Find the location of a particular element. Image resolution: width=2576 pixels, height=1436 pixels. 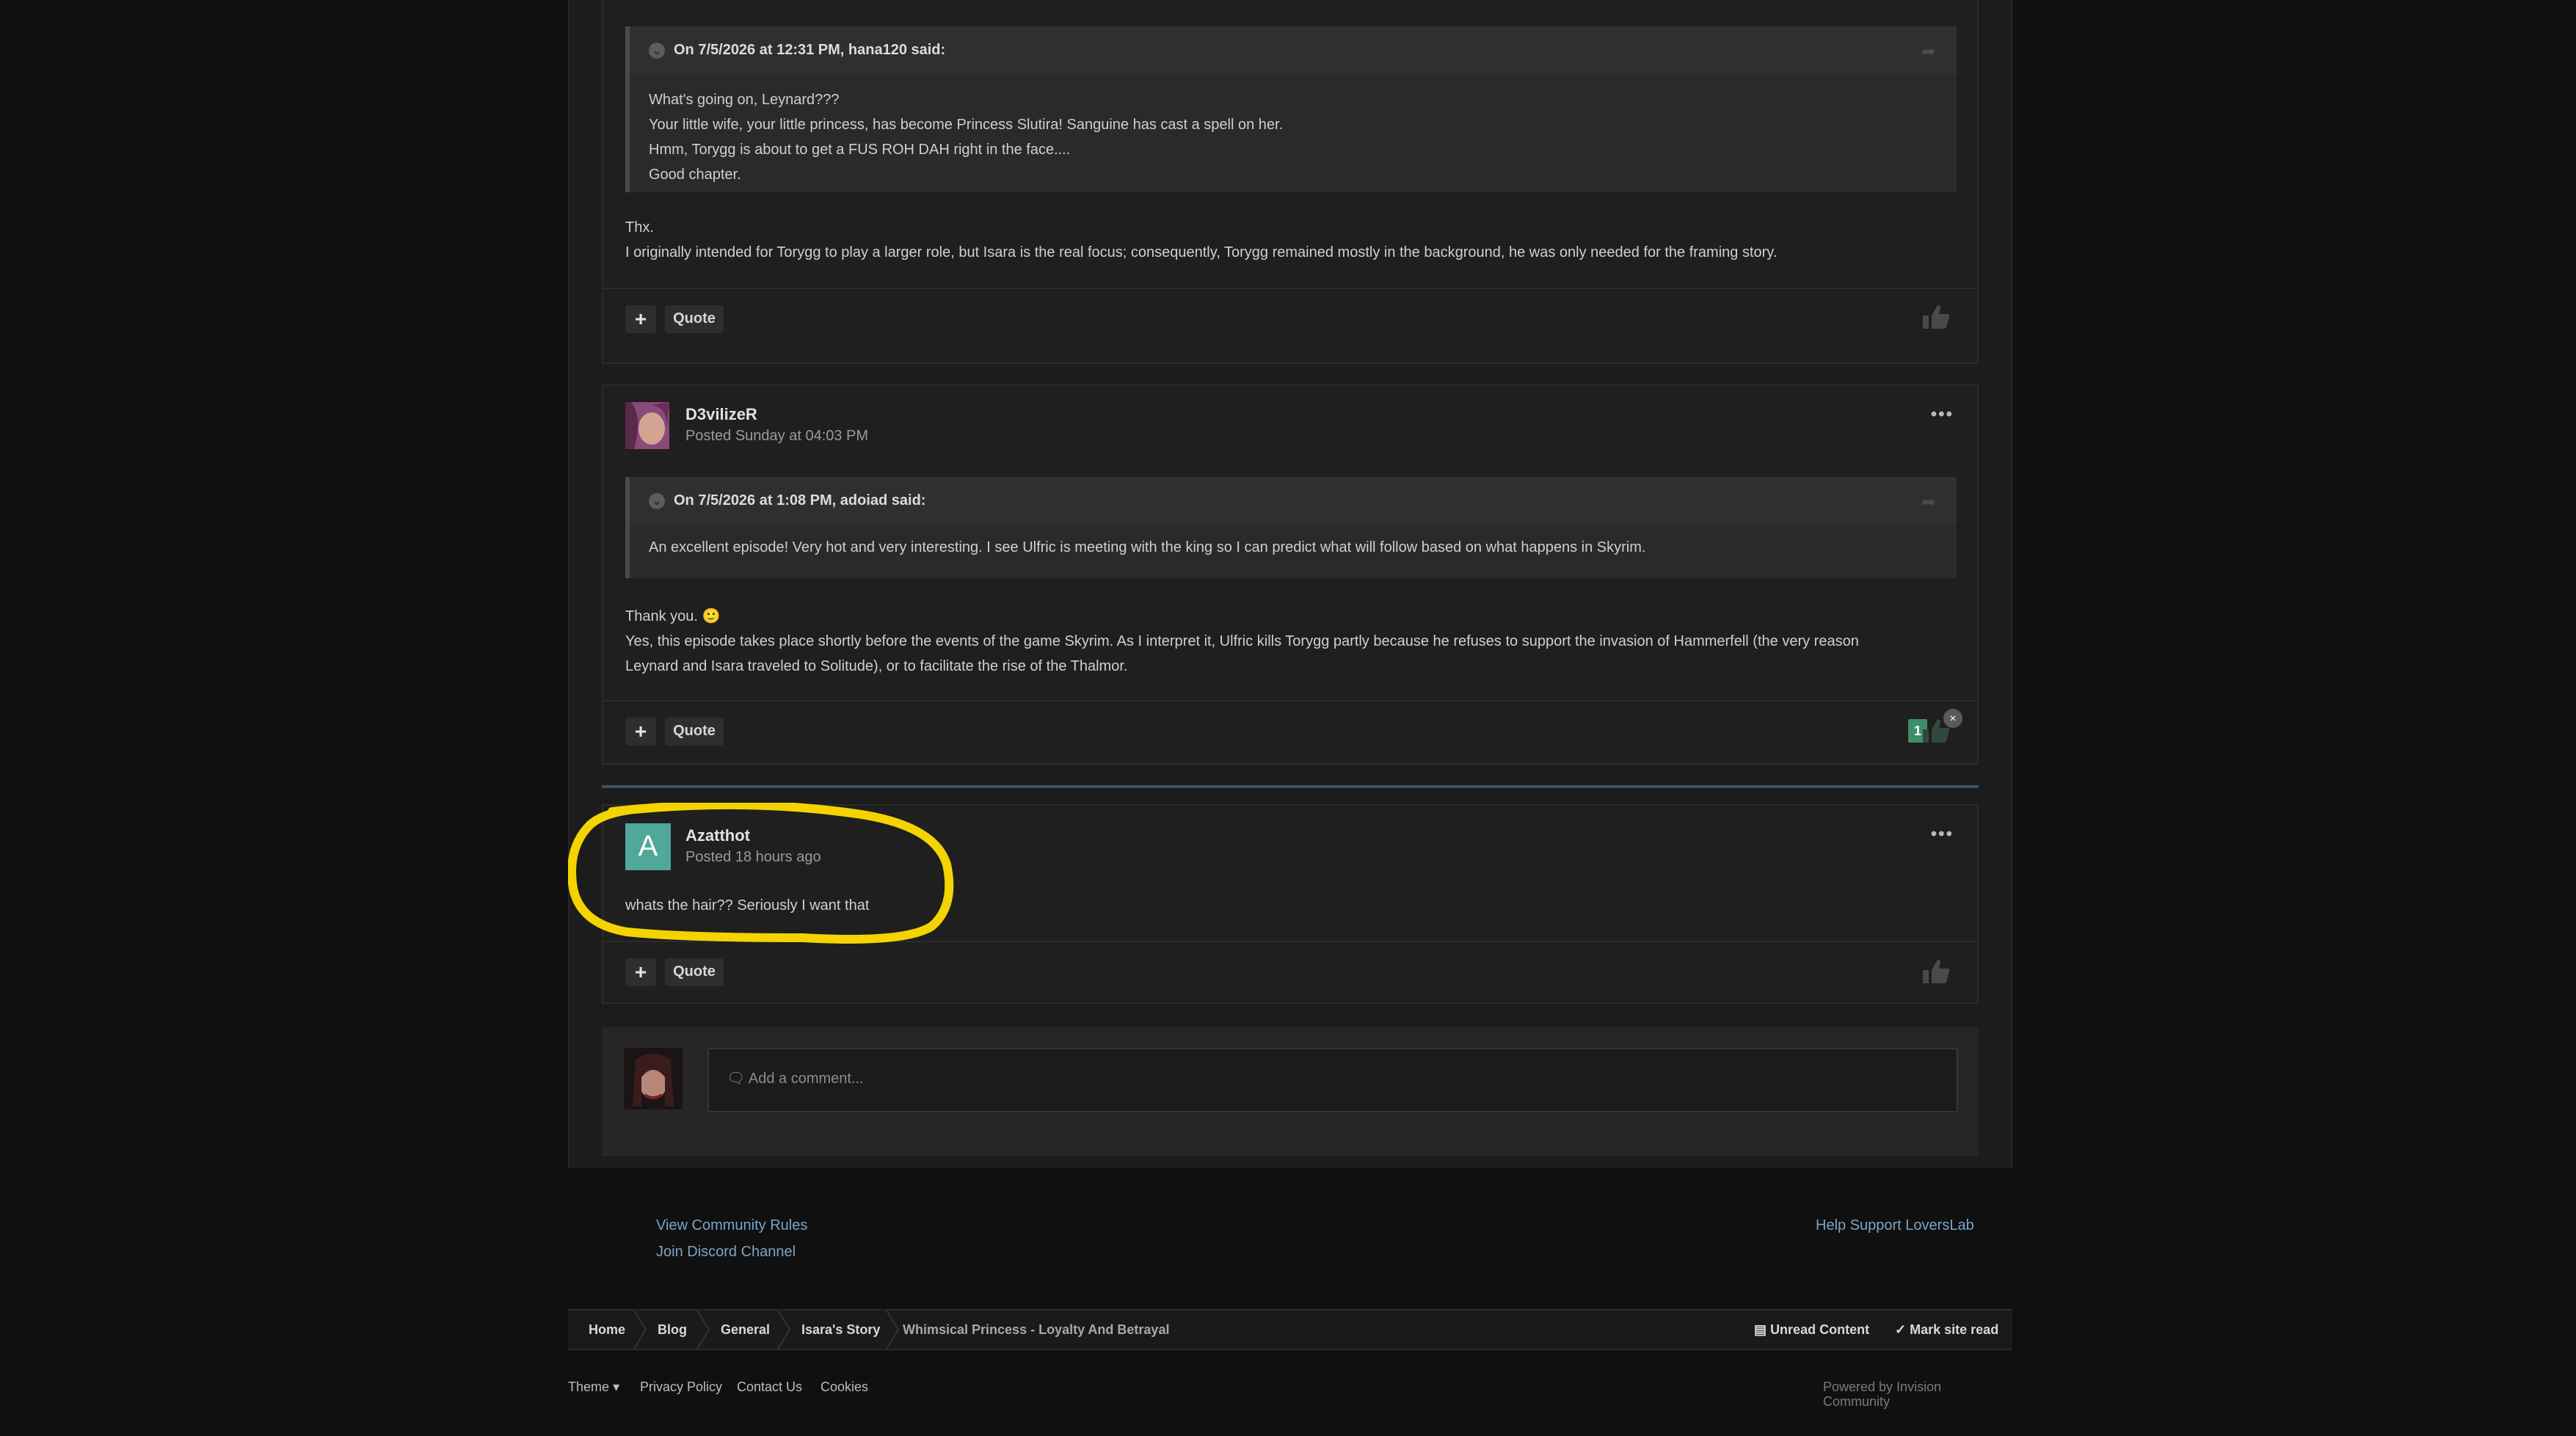

cookies-link: Cookies is located at coordinates (844, 1387).